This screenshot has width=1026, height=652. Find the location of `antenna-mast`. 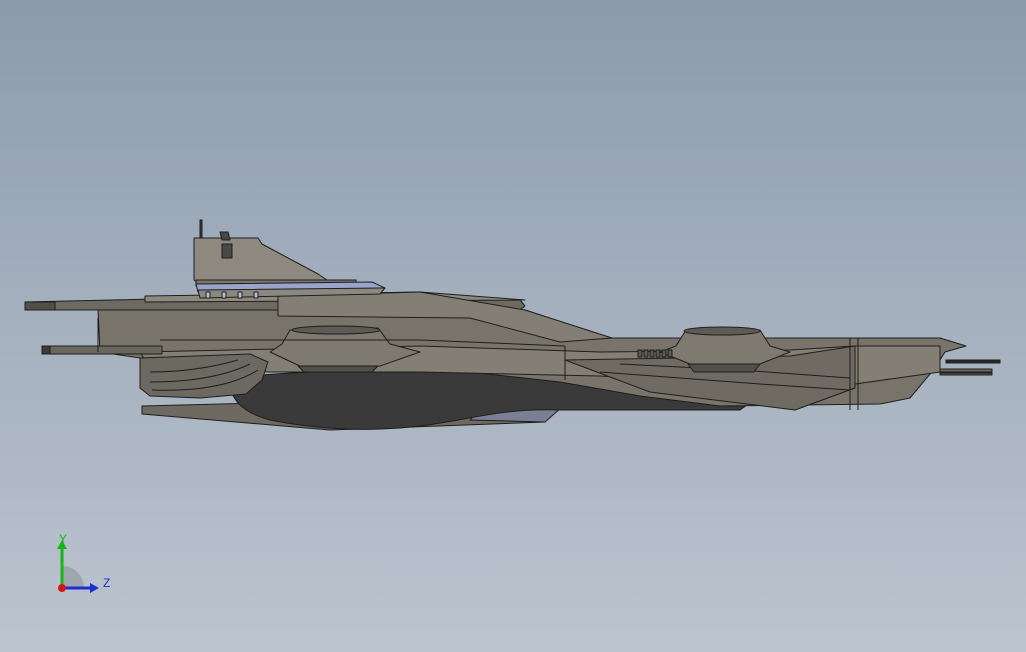

antenna-mast is located at coordinates (201, 229).